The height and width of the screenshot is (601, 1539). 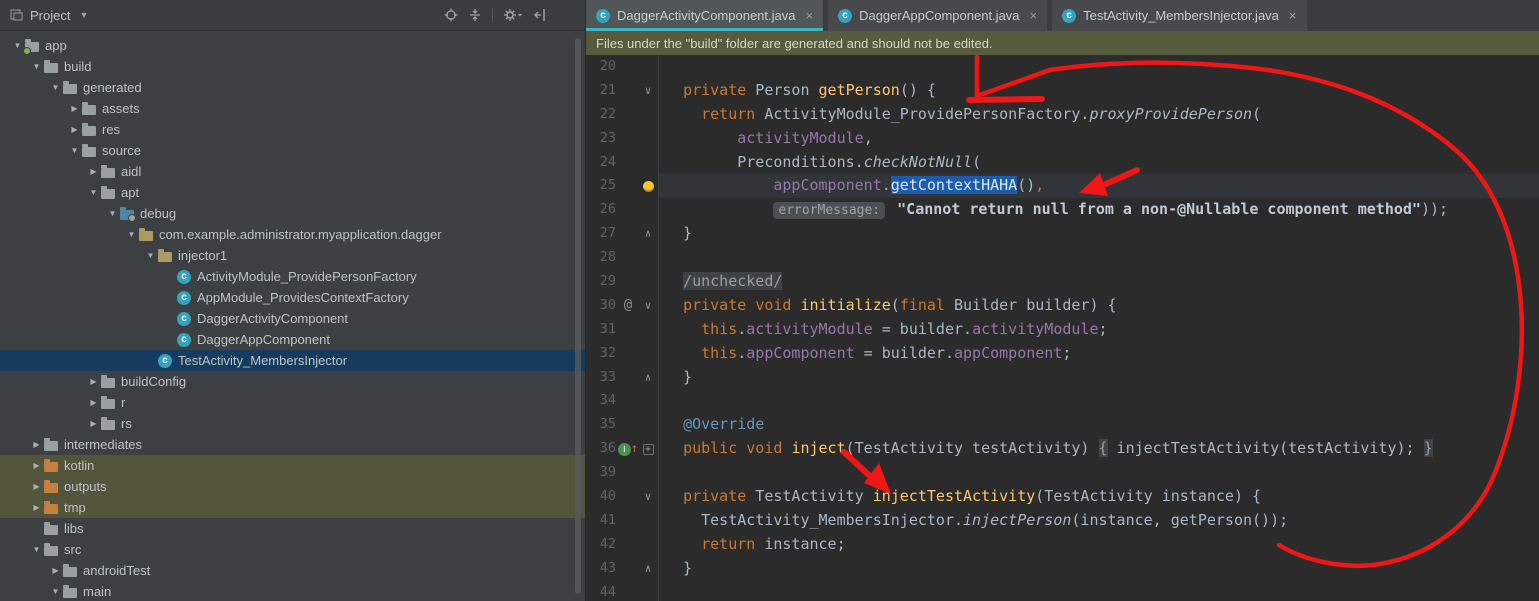 What do you see at coordinates (50, 15) in the screenshot?
I see `project-panel-title: Project` at bounding box center [50, 15].